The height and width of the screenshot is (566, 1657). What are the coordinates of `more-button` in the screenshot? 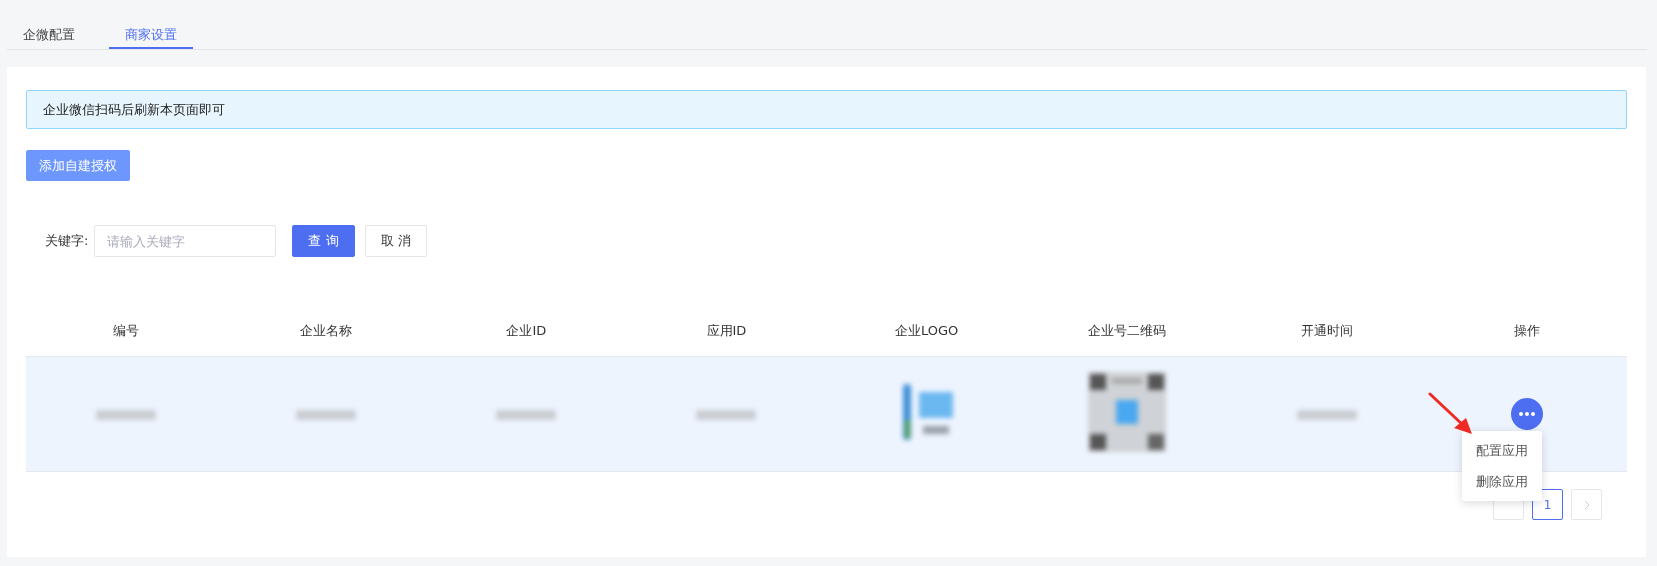 It's located at (1526, 414).